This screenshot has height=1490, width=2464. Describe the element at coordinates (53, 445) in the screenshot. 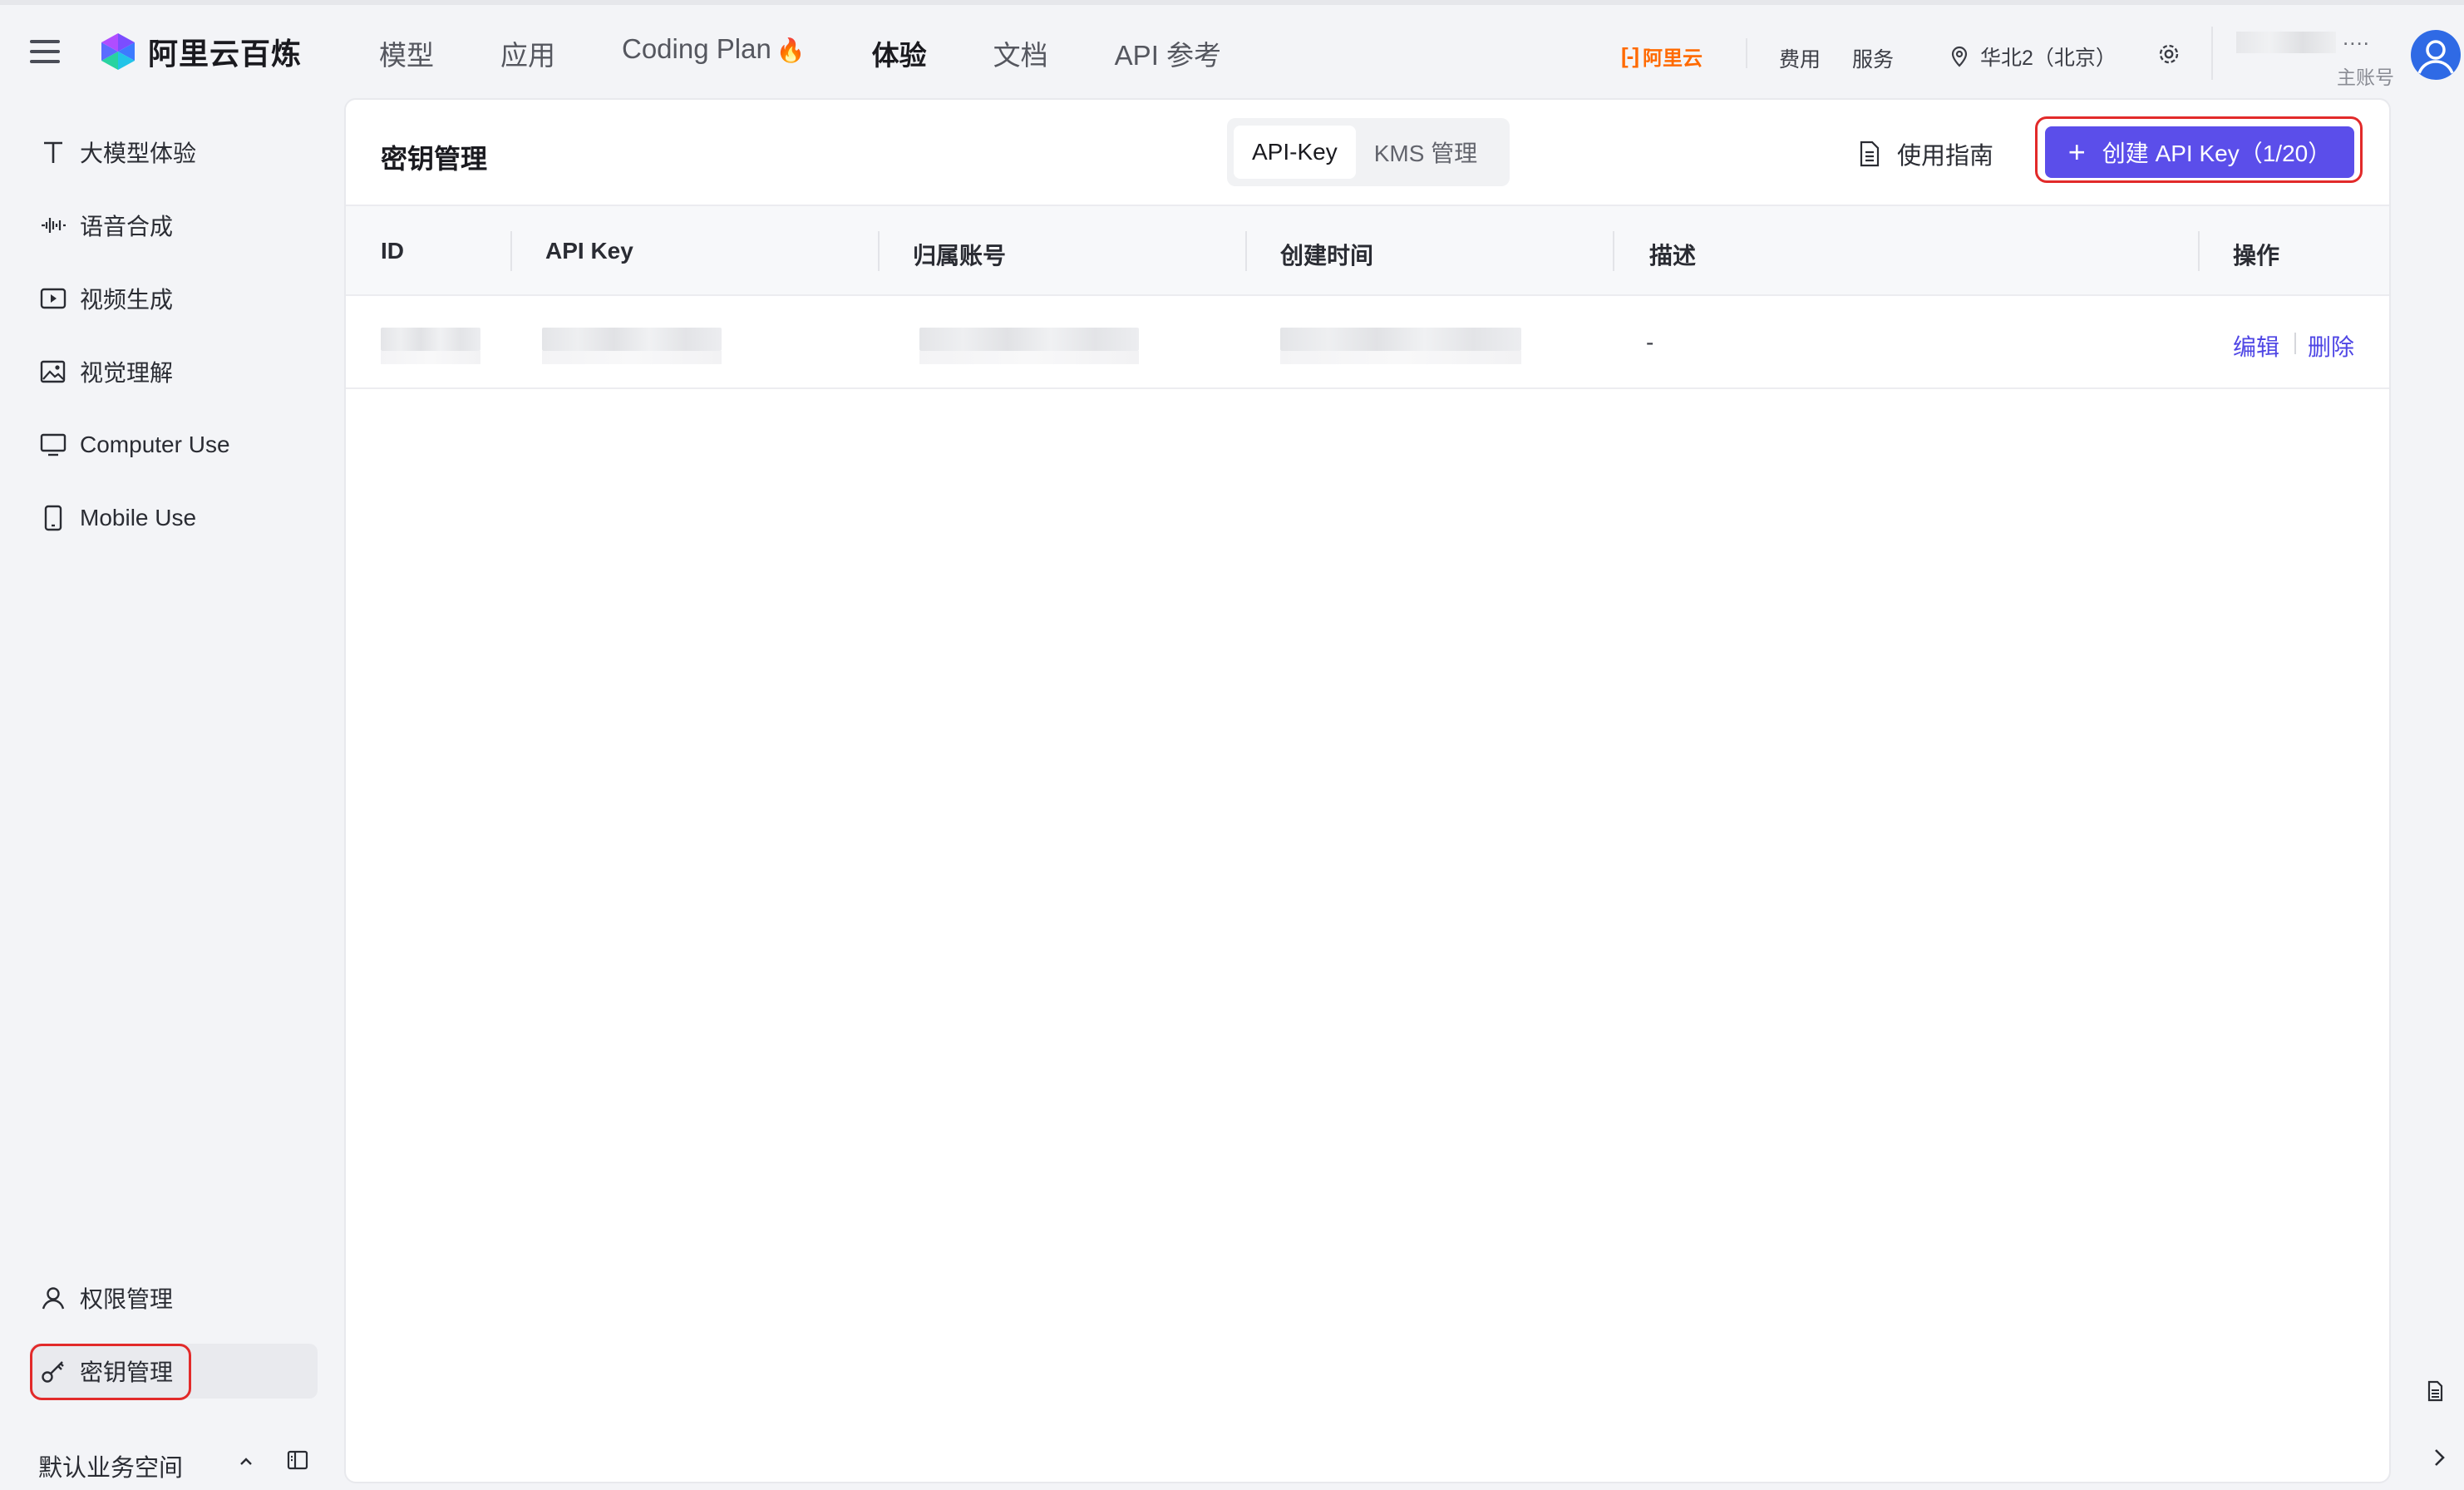

I see `monitor-icon` at that location.